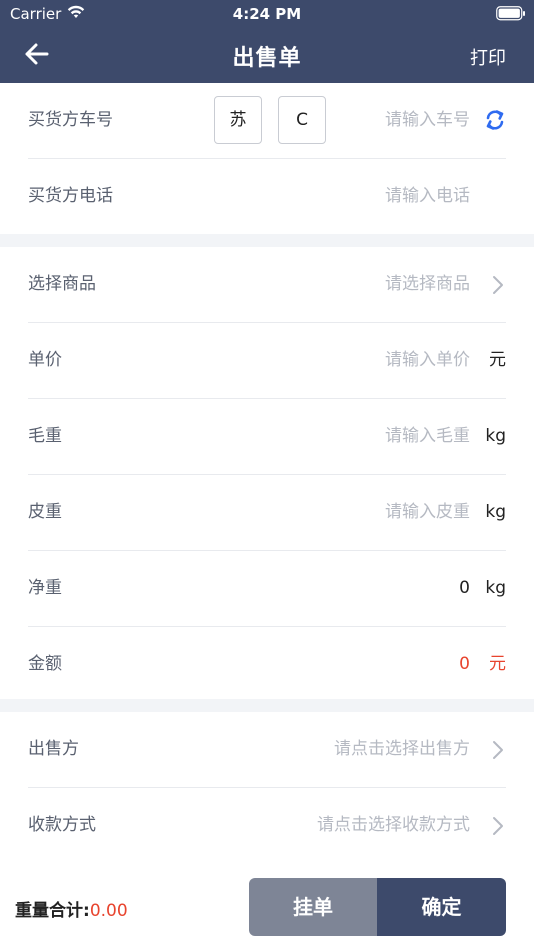 This screenshot has height=950, width=534. I want to click on tare-weight-row: 皮重 请输入皮重 kg, so click(267, 513).